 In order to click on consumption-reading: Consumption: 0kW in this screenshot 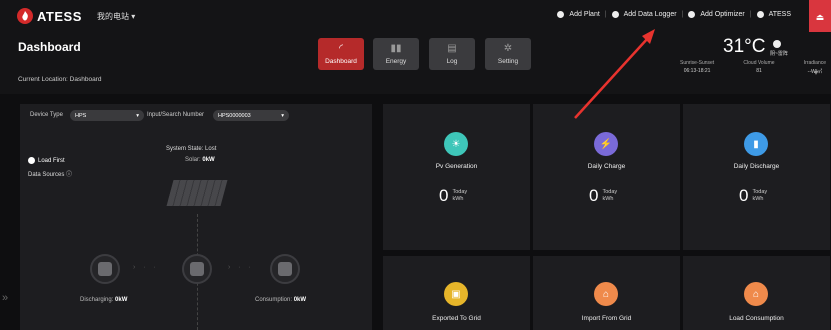, I will do `click(280, 300)`.